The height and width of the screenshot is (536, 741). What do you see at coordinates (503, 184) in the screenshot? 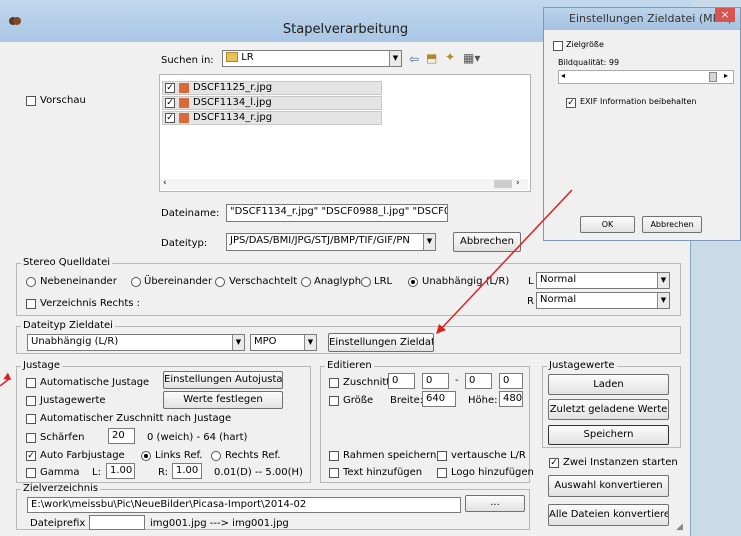
I see `scroll-thumb` at bounding box center [503, 184].